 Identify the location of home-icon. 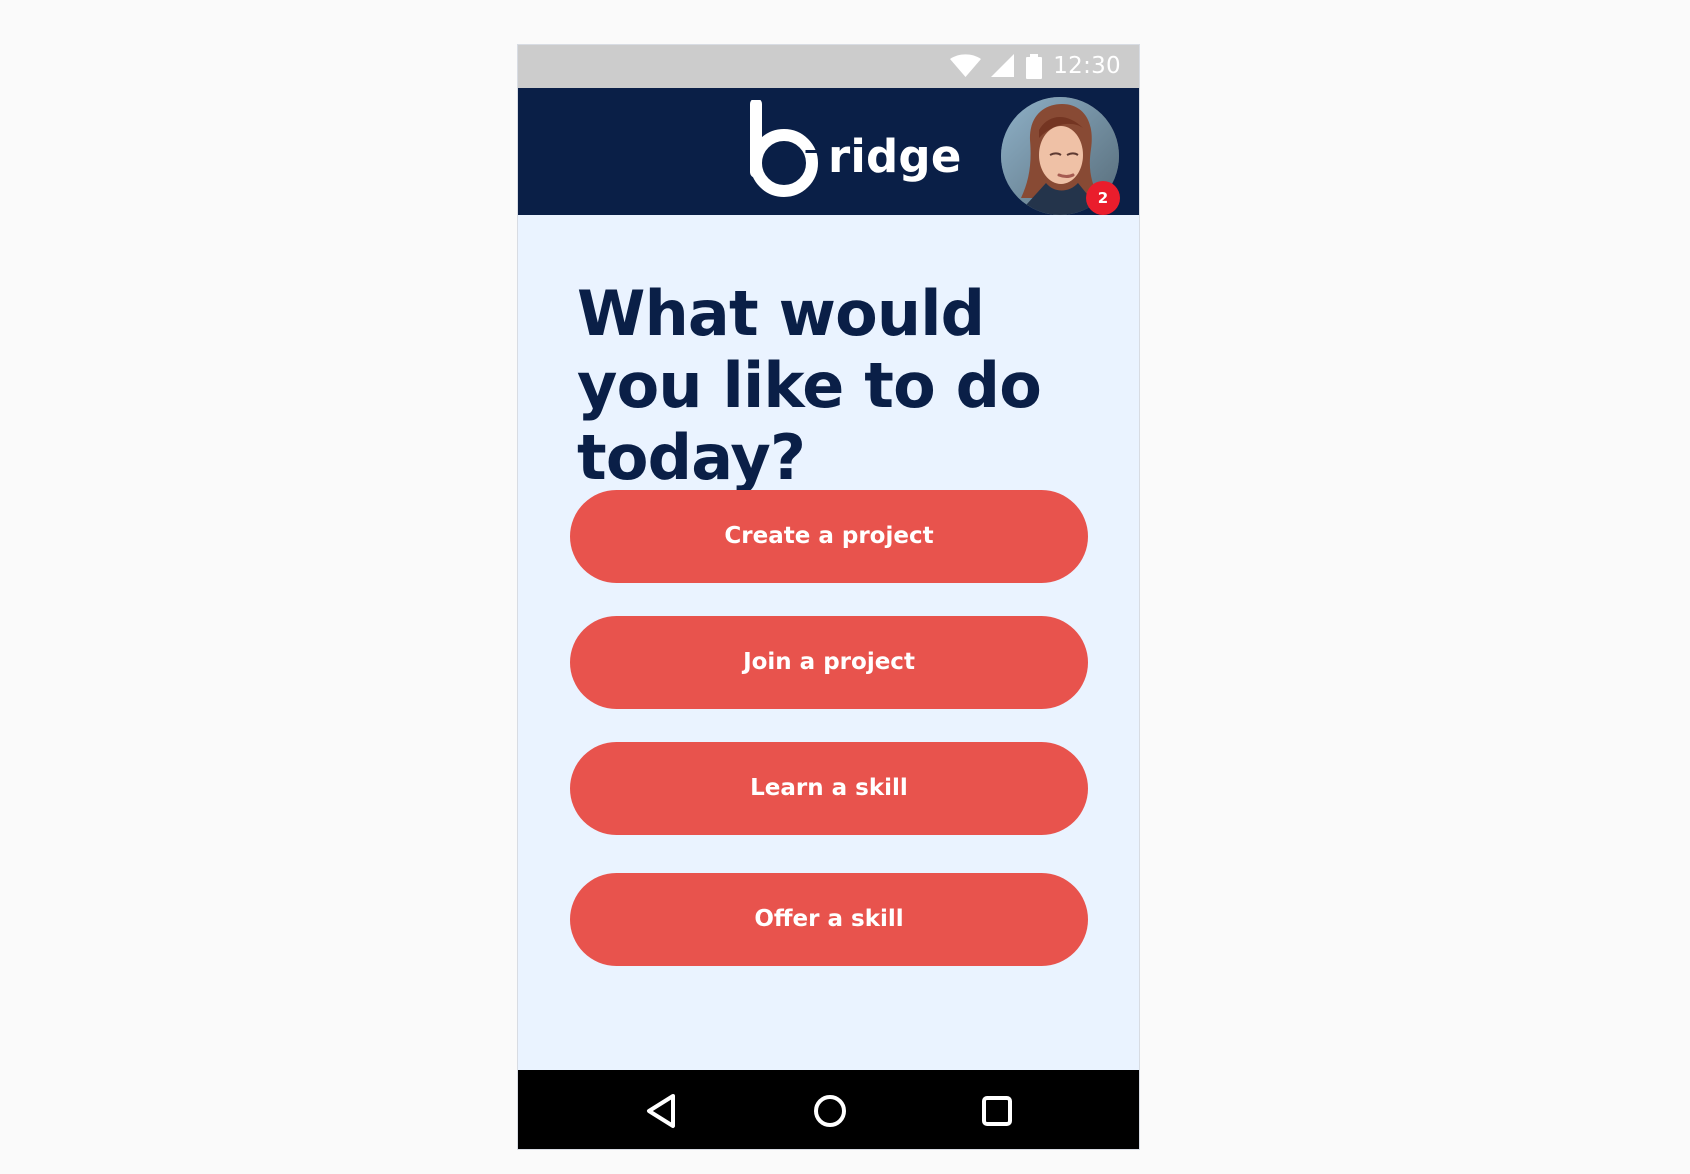
(830, 1111).